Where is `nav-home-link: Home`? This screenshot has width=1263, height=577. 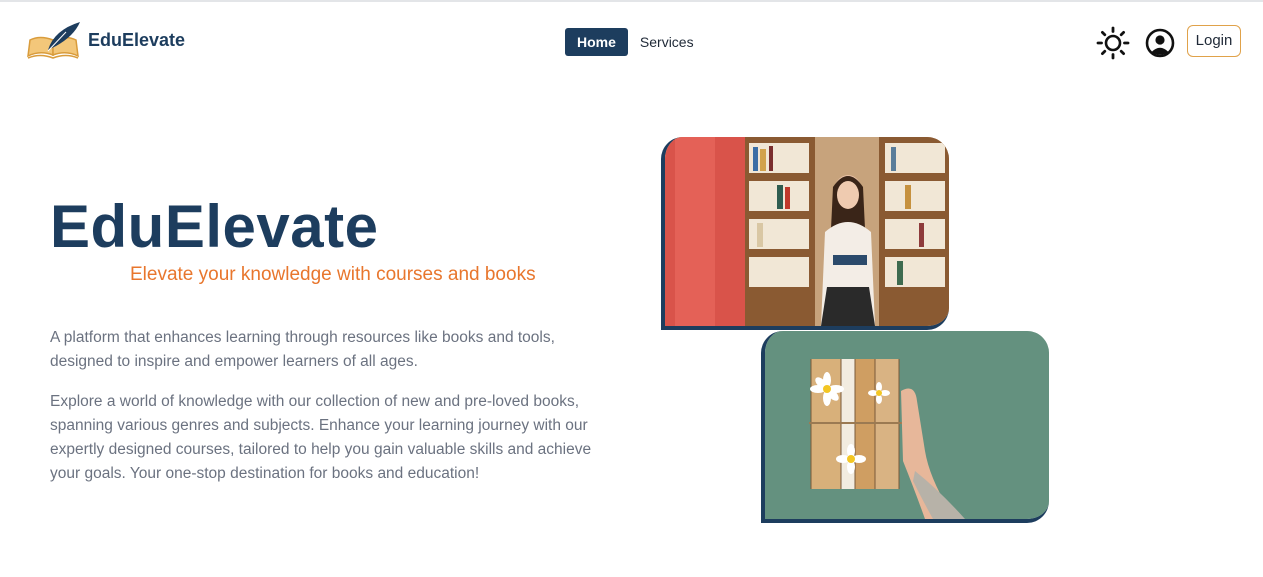
nav-home-link: Home is located at coordinates (596, 42).